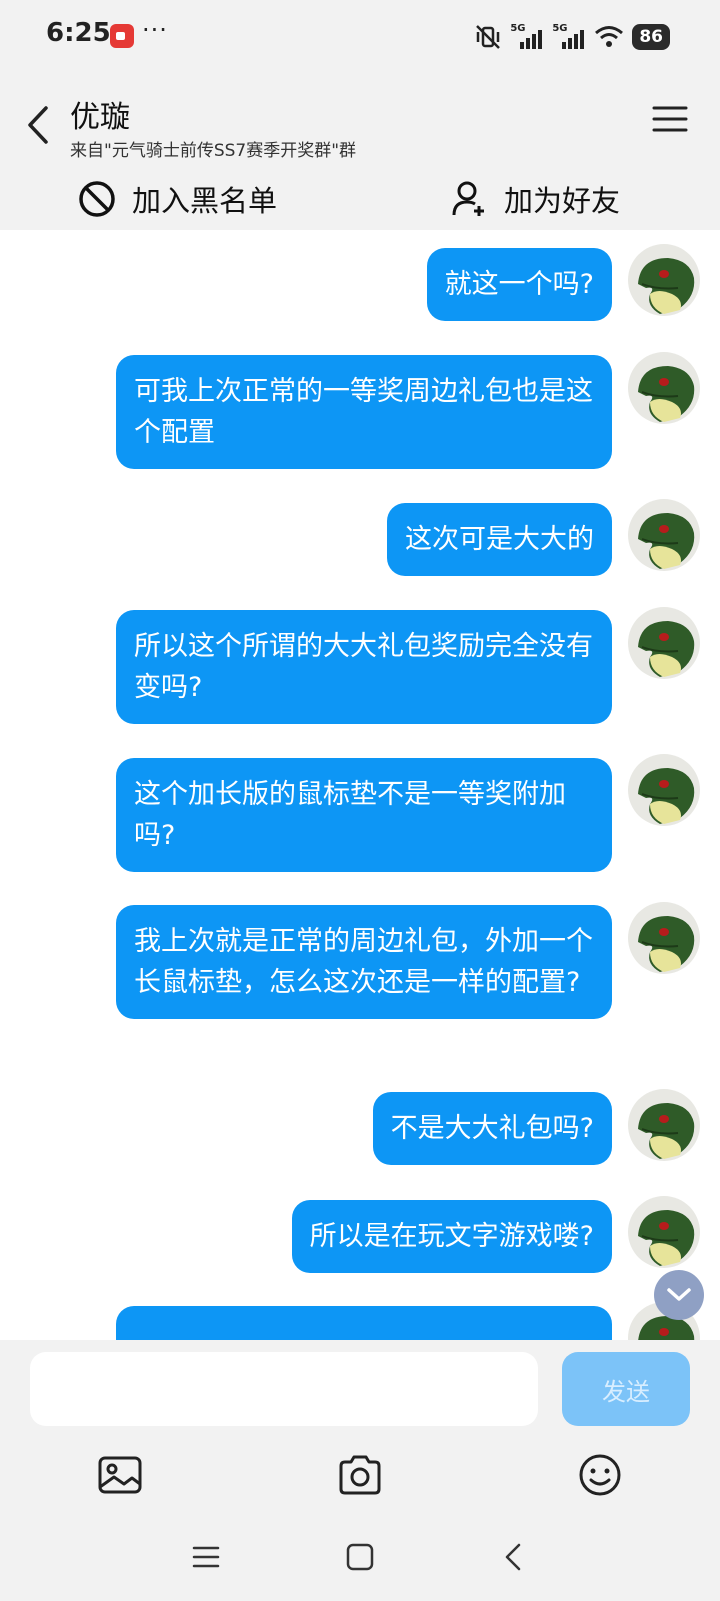 This screenshot has width=720, height=1601. What do you see at coordinates (100, 117) in the screenshot?
I see `contact-name: 优璇` at bounding box center [100, 117].